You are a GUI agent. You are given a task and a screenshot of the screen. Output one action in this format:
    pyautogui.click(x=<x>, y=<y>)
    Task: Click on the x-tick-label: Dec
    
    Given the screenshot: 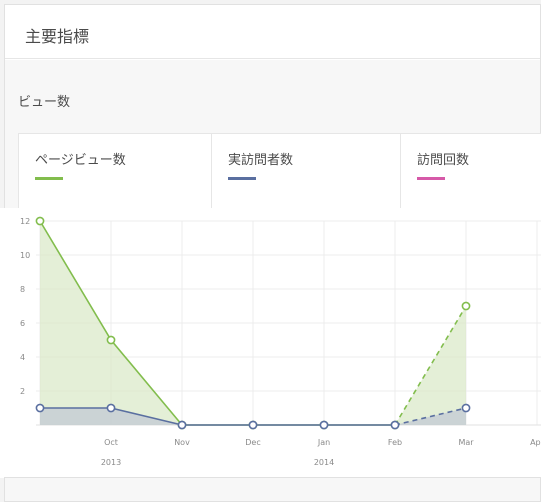 What is the action you would take?
    pyautogui.click(x=252, y=442)
    